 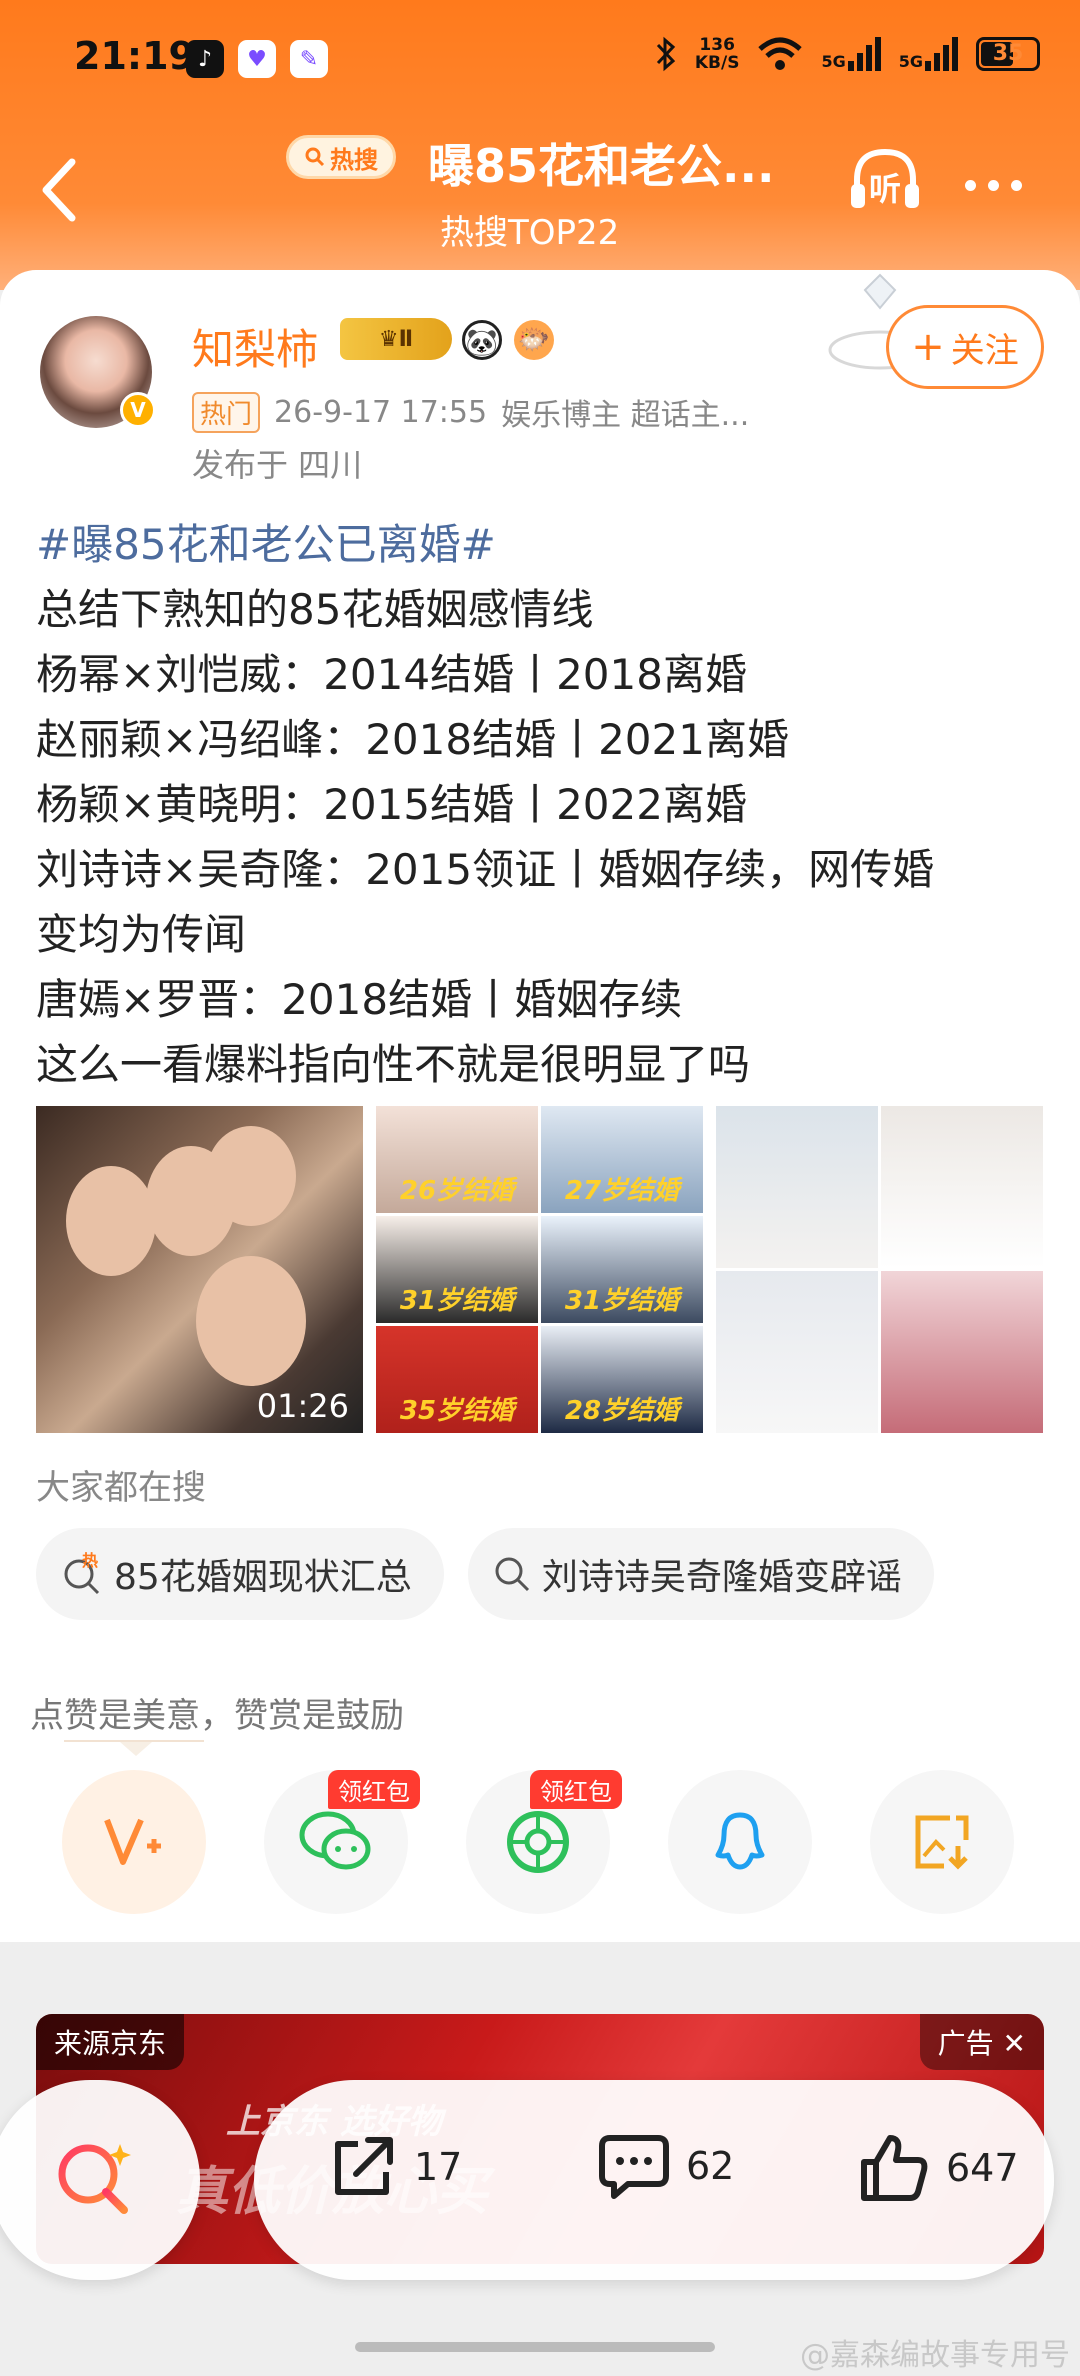 I want to click on bottom-action-bar: 17 62 647, so click(x=540, y=2190).